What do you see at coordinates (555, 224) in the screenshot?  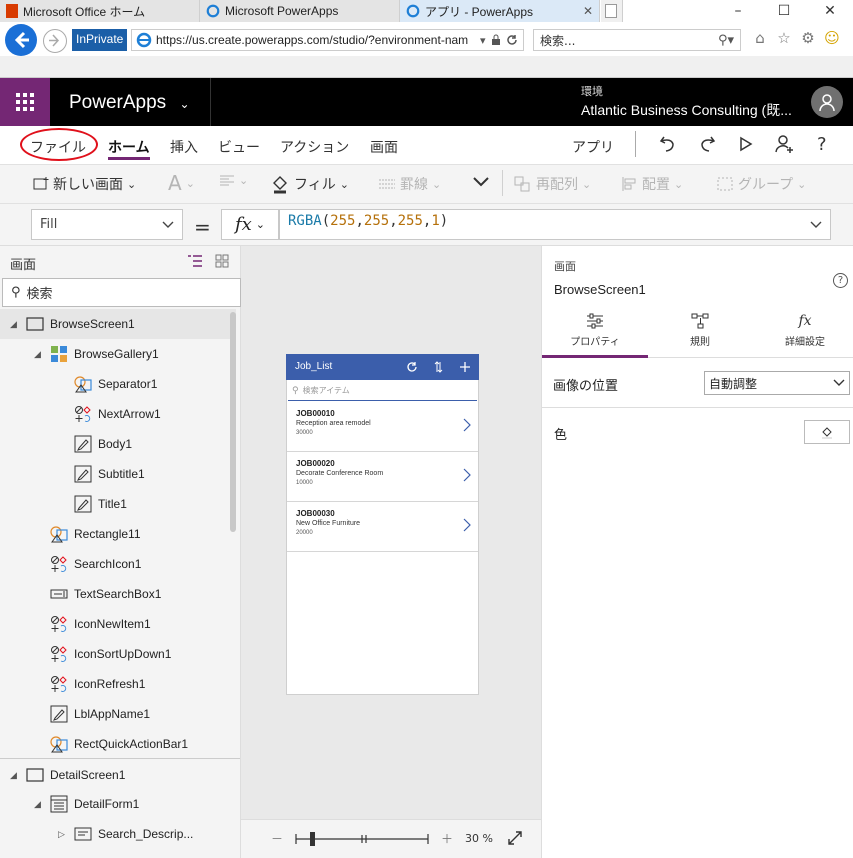 I see `formula-input: RGBA(255,255,255,1)` at bounding box center [555, 224].